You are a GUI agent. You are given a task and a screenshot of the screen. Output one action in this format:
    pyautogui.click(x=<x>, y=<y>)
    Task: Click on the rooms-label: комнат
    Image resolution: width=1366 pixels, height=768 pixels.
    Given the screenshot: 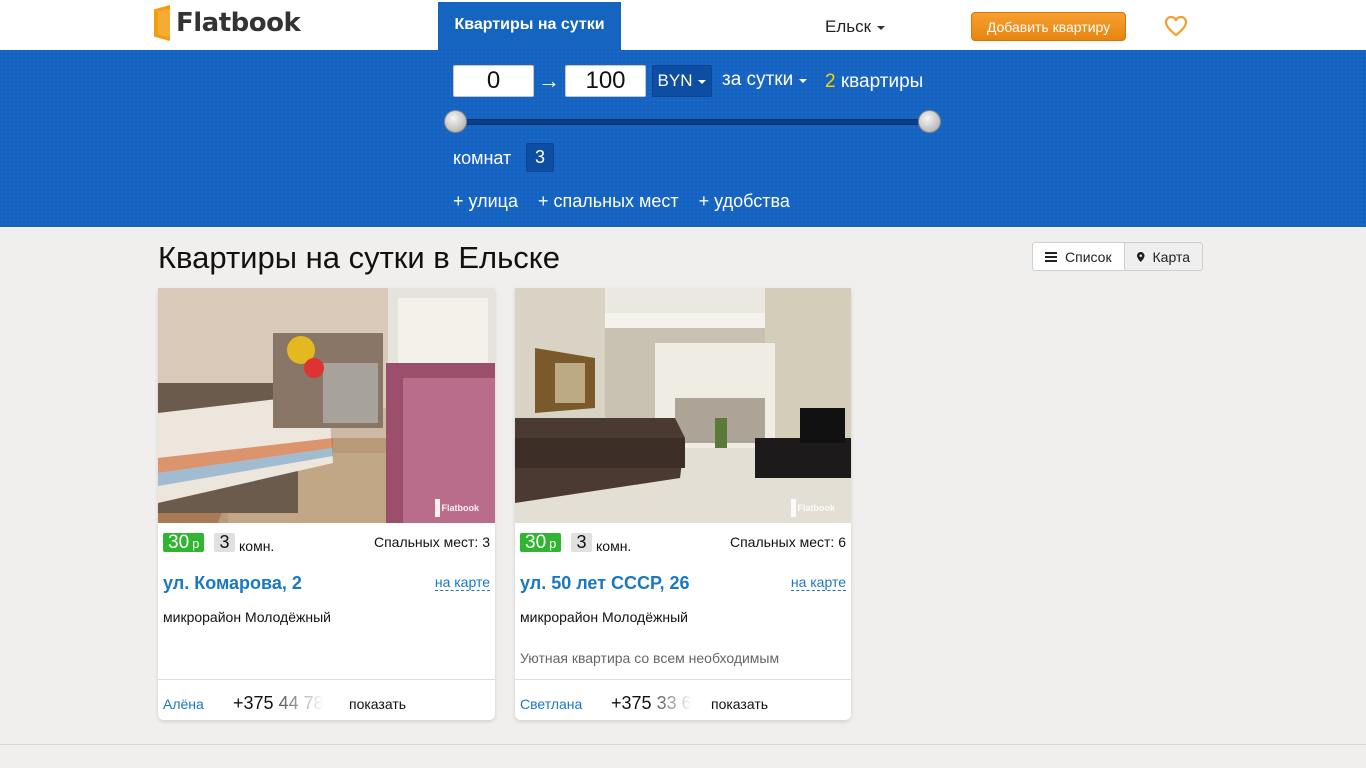 What is the action you would take?
    pyautogui.click(x=482, y=158)
    